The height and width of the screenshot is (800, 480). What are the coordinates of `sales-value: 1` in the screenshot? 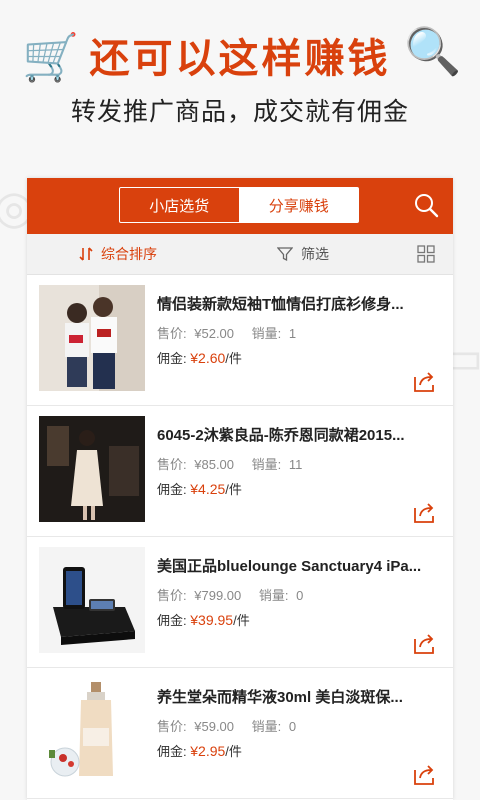 It's located at (292, 333).